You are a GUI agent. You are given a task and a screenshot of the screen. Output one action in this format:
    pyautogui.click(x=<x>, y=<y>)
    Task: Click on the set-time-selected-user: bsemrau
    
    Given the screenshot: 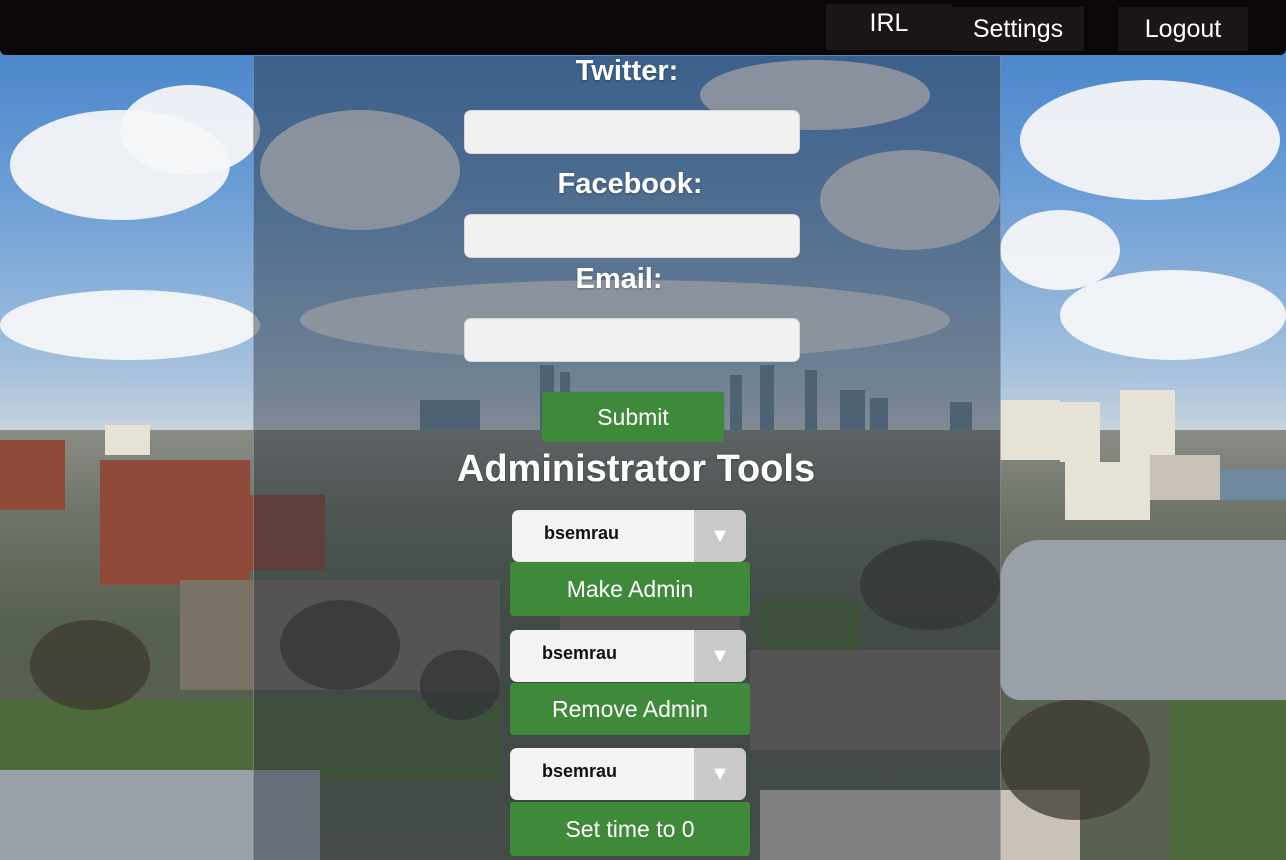 What is the action you would take?
    pyautogui.click(x=580, y=770)
    